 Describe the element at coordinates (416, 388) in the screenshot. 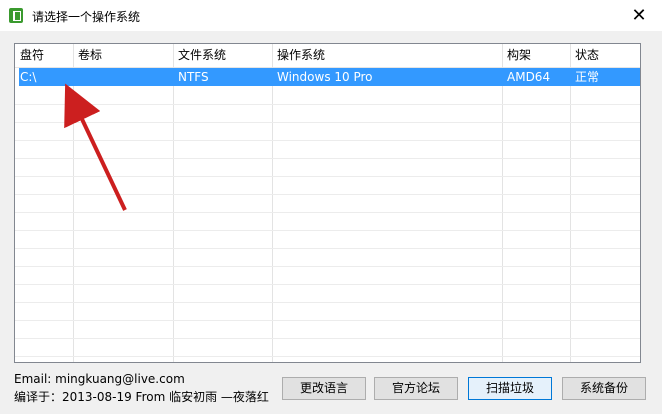

I see `official-forum-button: 官方论坛` at that location.